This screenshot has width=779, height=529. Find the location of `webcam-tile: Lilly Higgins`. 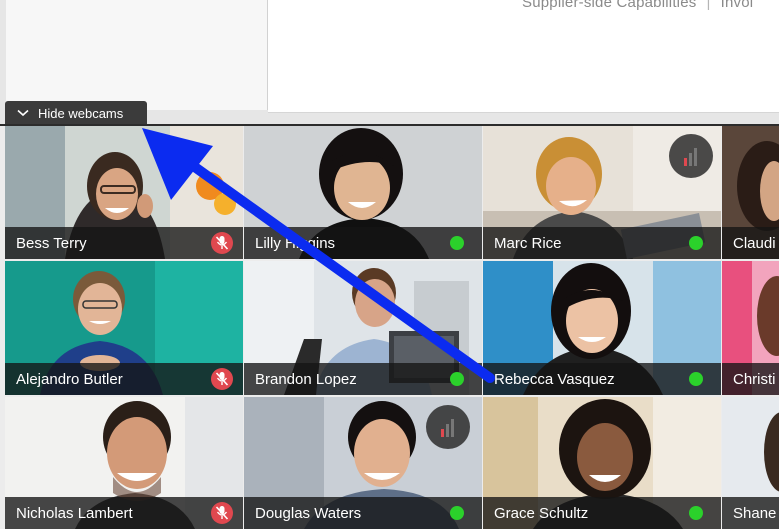

webcam-tile: Lilly Higgins is located at coordinates (363, 192).